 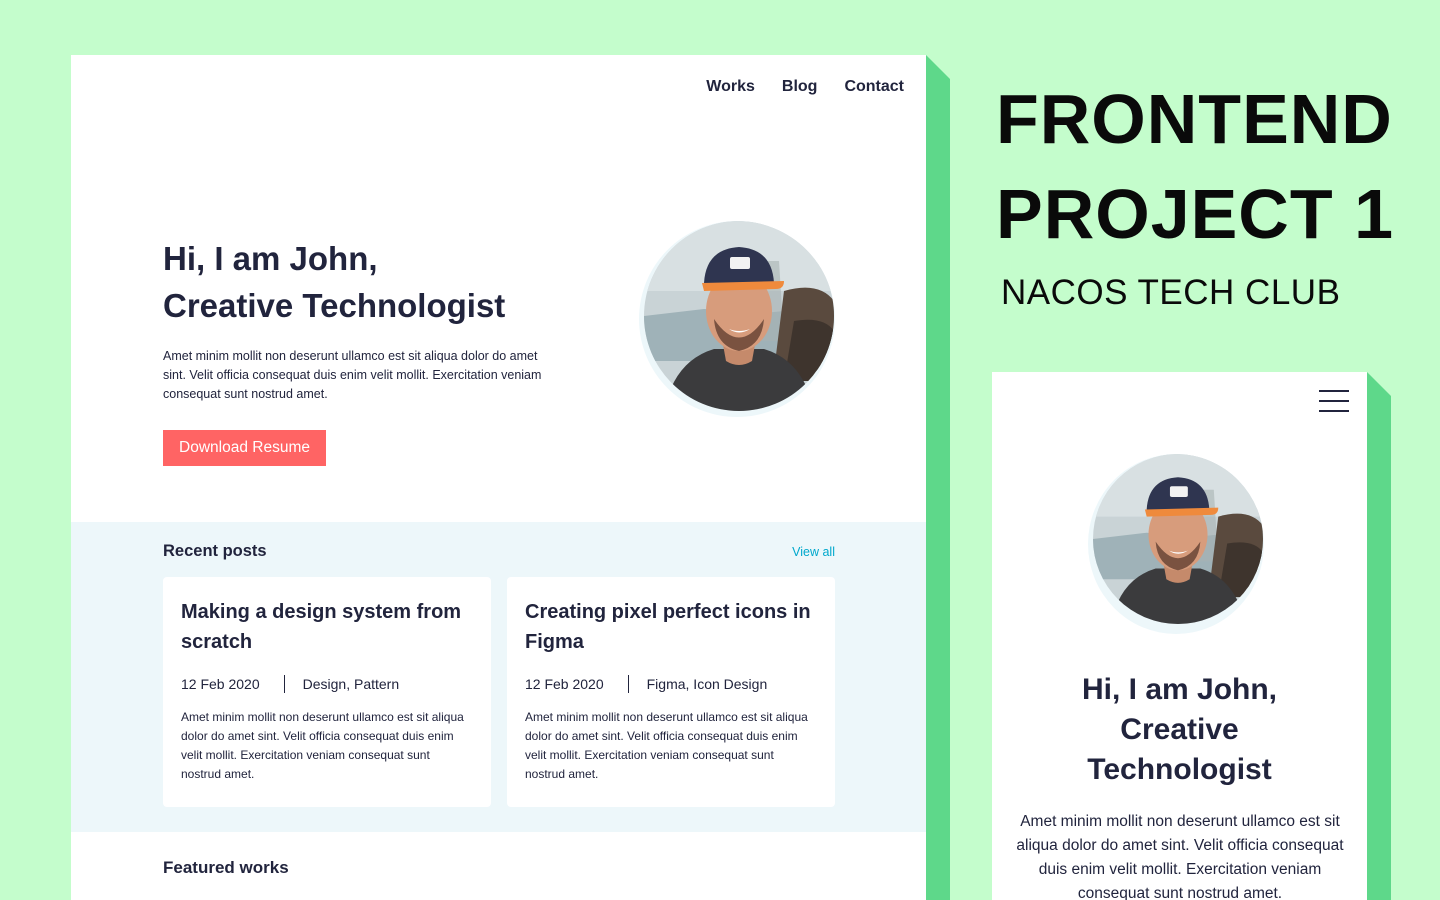 What do you see at coordinates (334, 305) in the screenshot?
I see `hero-title-line-2: Creative Technologist` at bounding box center [334, 305].